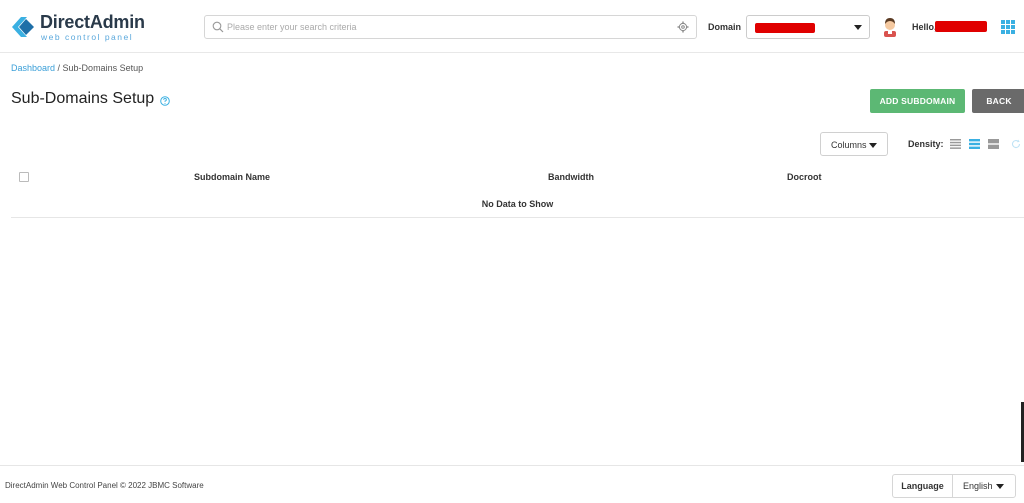 Image resolution: width=1024 pixels, height=503 pixels. What do you see at coordinates (955, 144) in the screenshot?
I see `density-compact-icon` at bounding box center [955, 144].